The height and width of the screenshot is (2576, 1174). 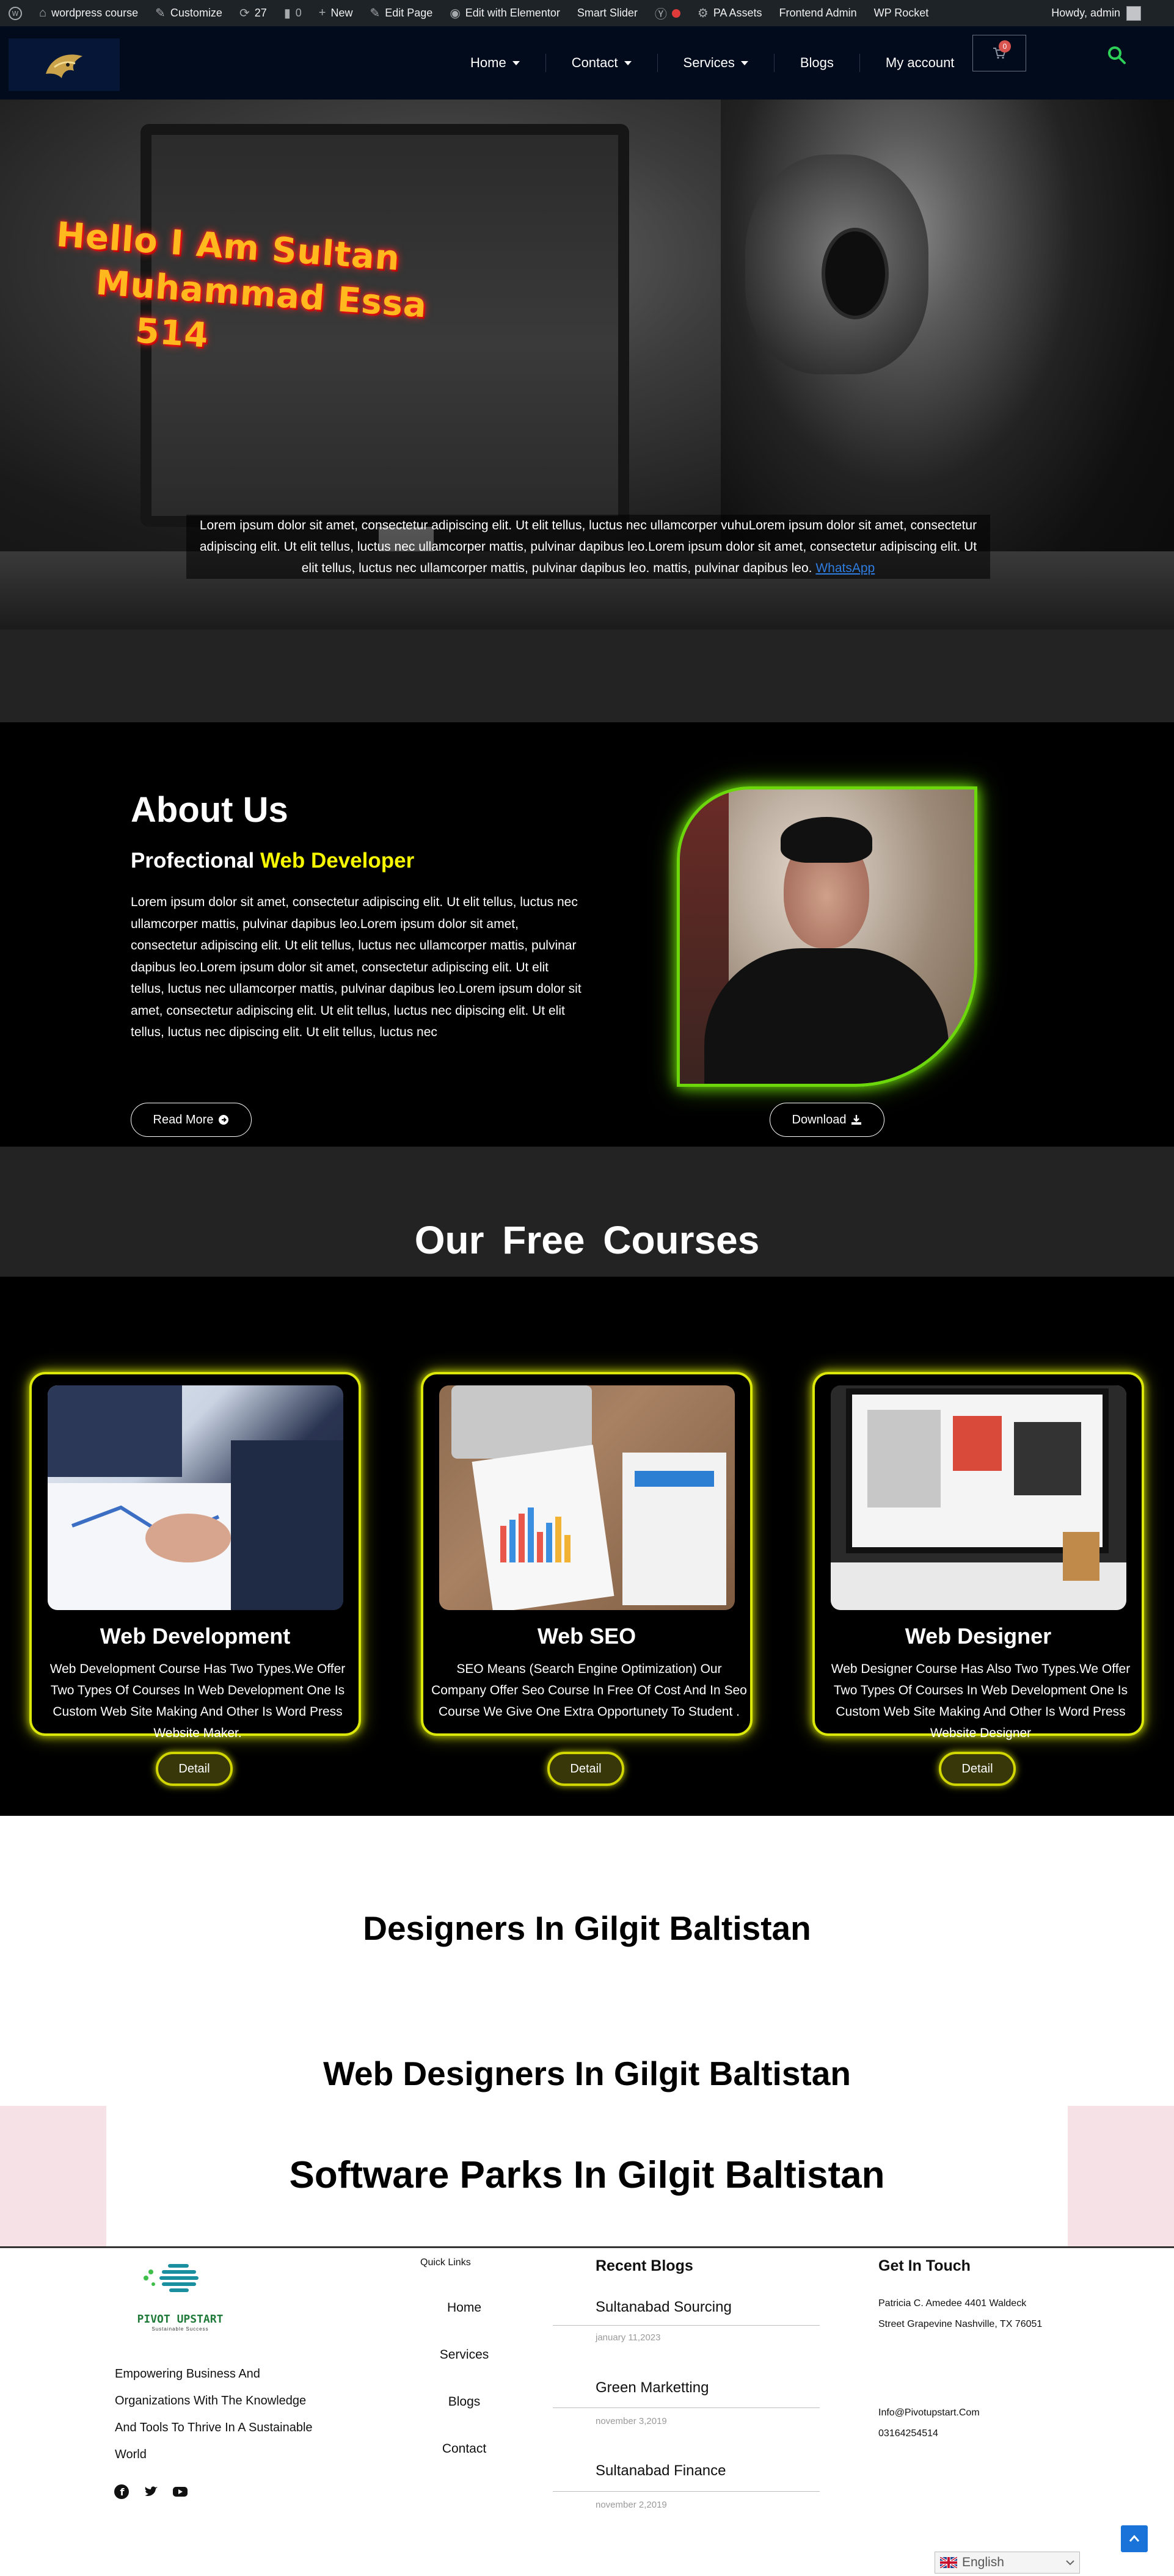 What do you see at coordinates (464, 2308) in the screenshot?
I see `footer-link-home: Home` at bounding box center [464, 2308].